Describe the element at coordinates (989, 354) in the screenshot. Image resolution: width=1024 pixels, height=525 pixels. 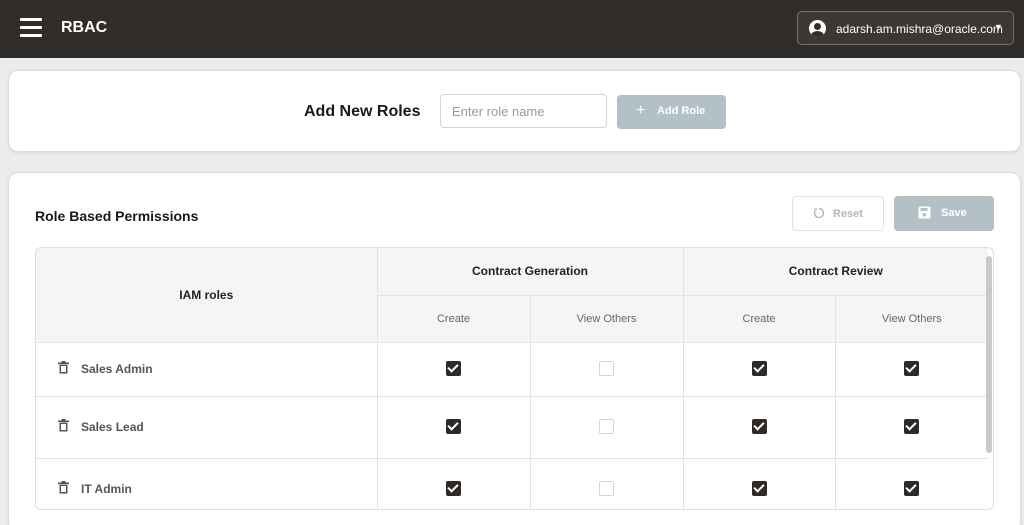
I see `table-scrollbar` at that location.